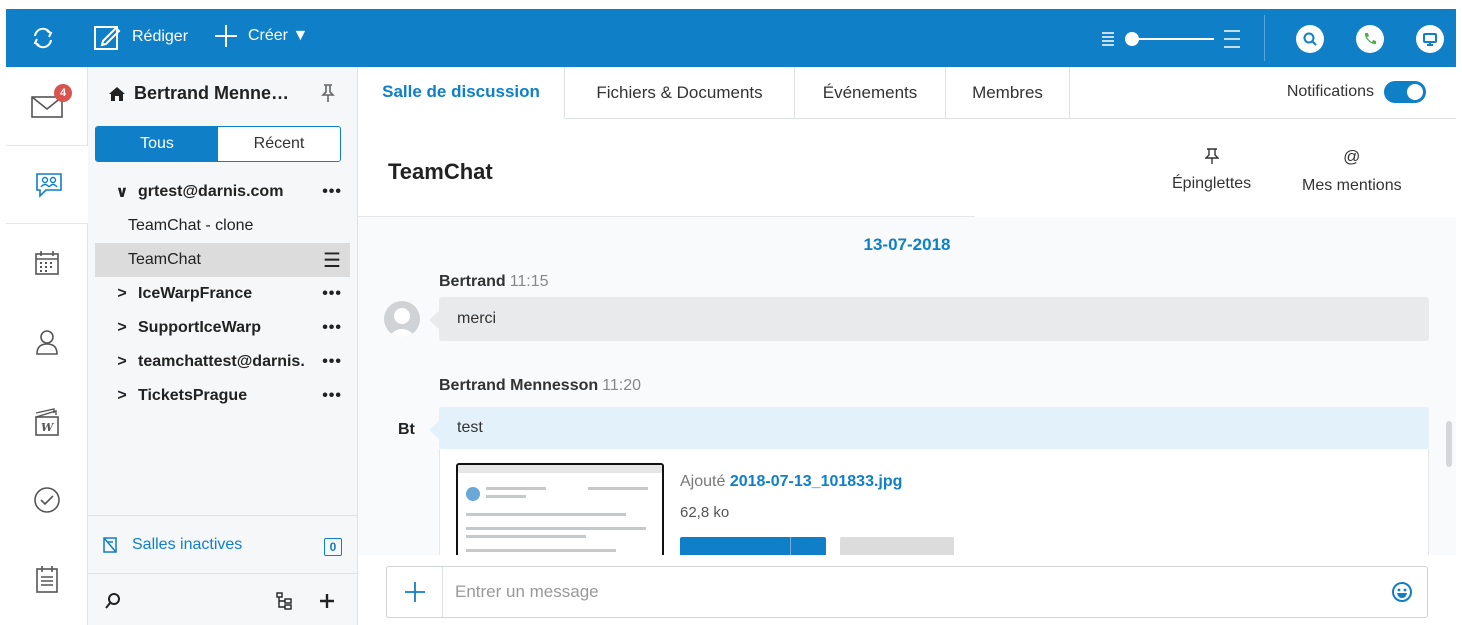 This screenshot has height=625, width=1462. Describe the element at coordinates (1212, 183) in the screenshot. I see `pinned-label: Épinglettes` at that location.